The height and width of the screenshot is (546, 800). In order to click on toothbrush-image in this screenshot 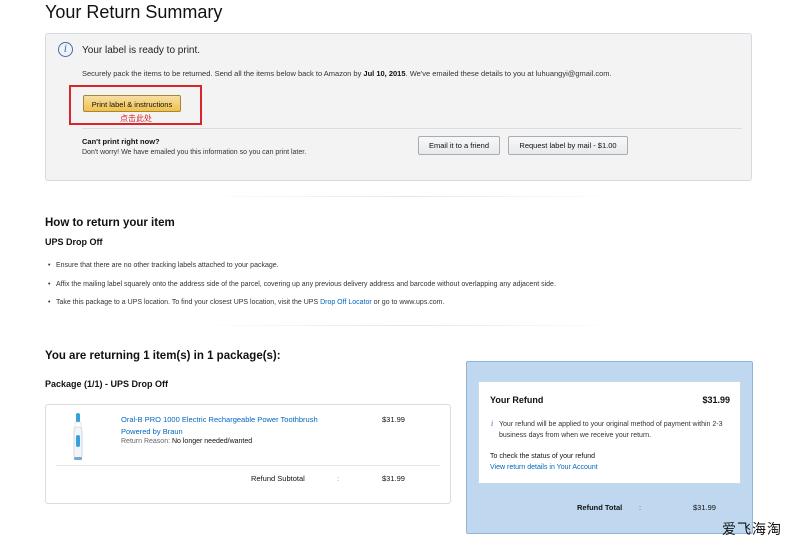, I will do `click(78, 437)`.